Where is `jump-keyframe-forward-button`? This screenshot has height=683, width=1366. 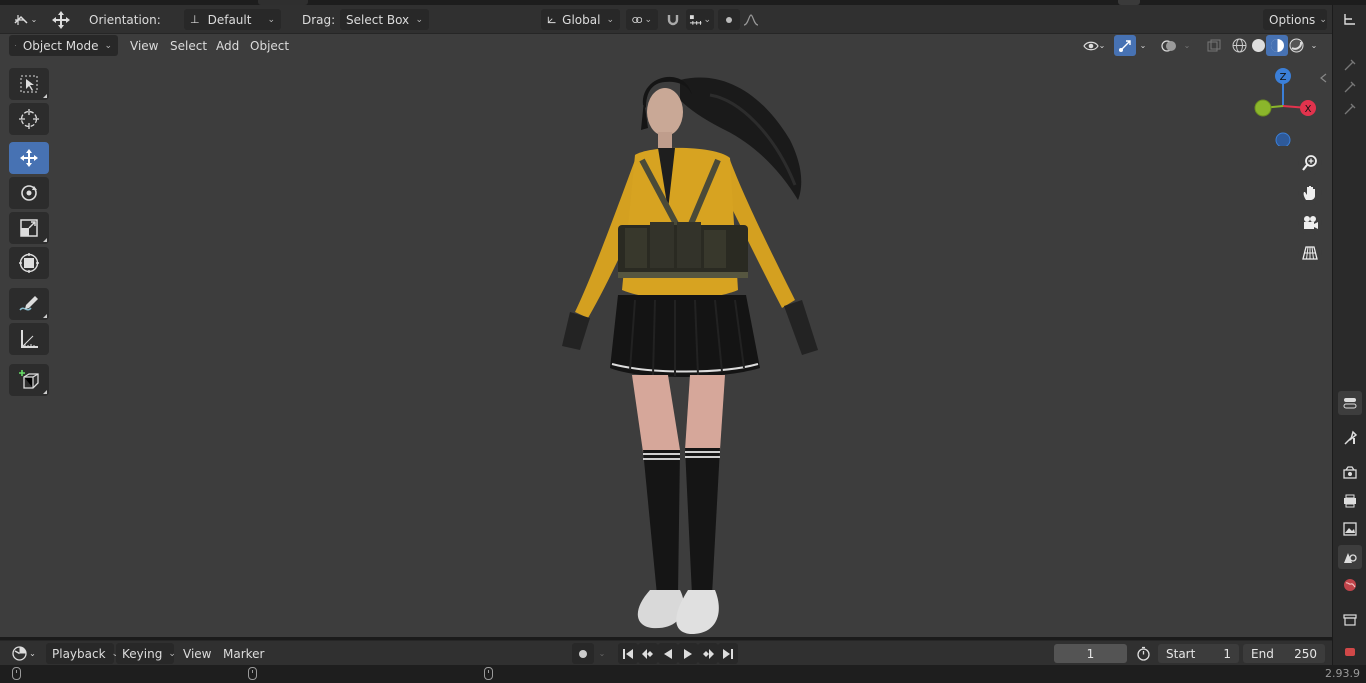
jump-keyframe-forward-button is located at coordinates (708, 653).